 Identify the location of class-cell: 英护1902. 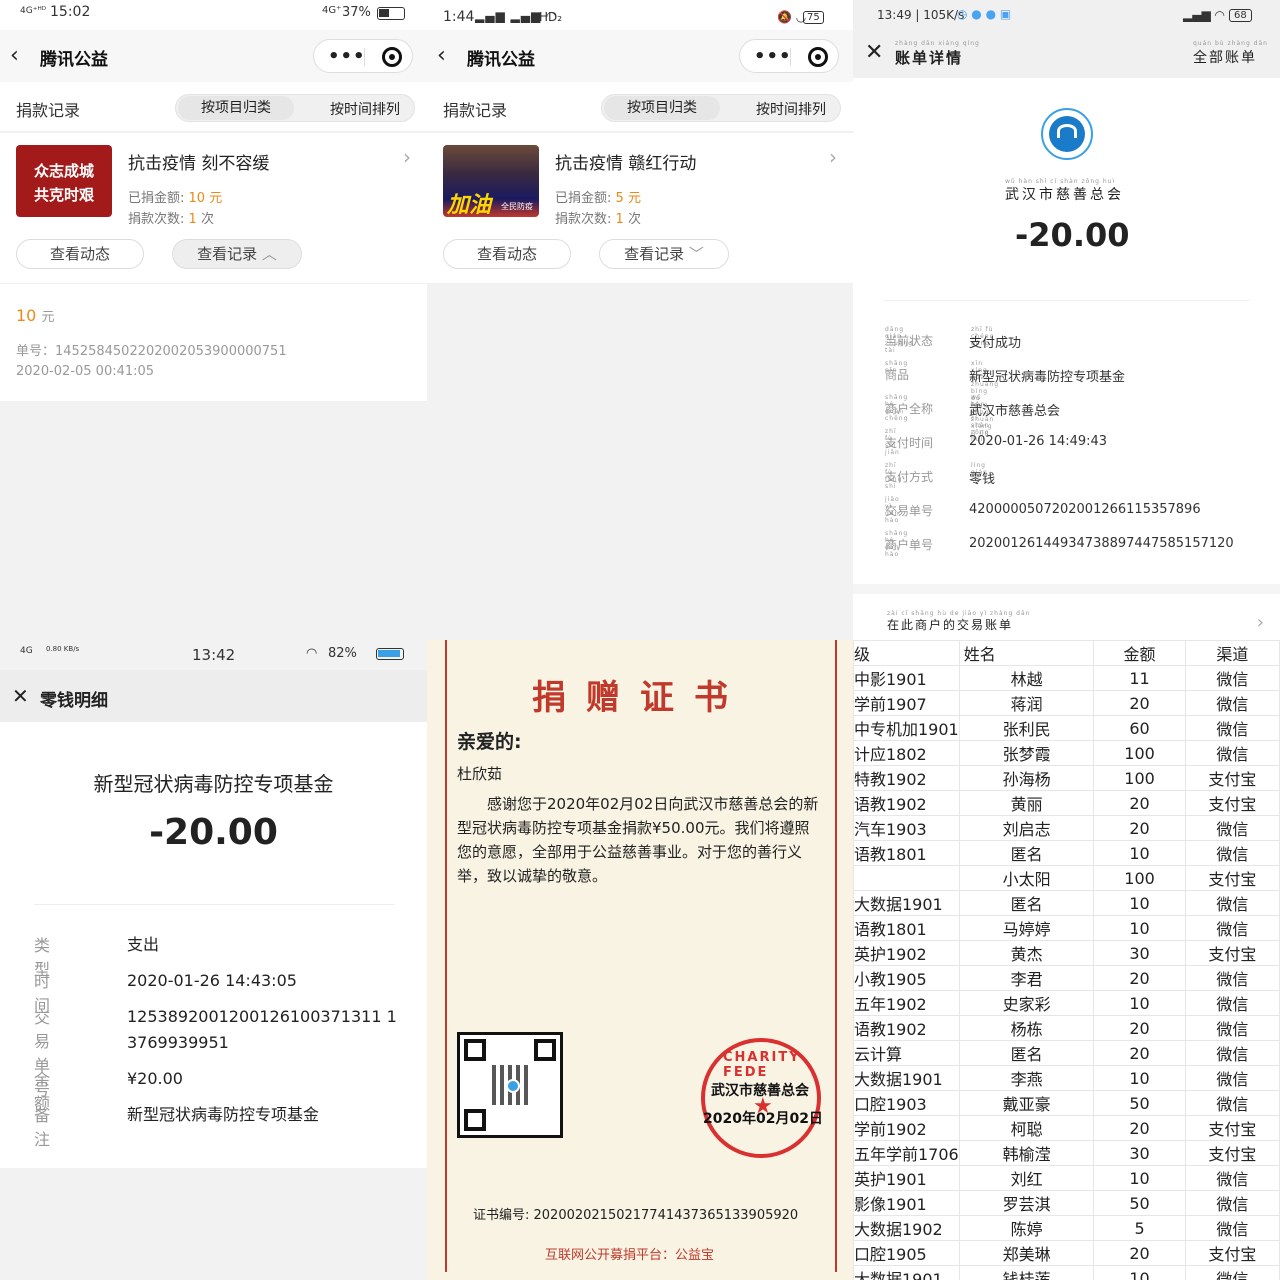
(906, 953).